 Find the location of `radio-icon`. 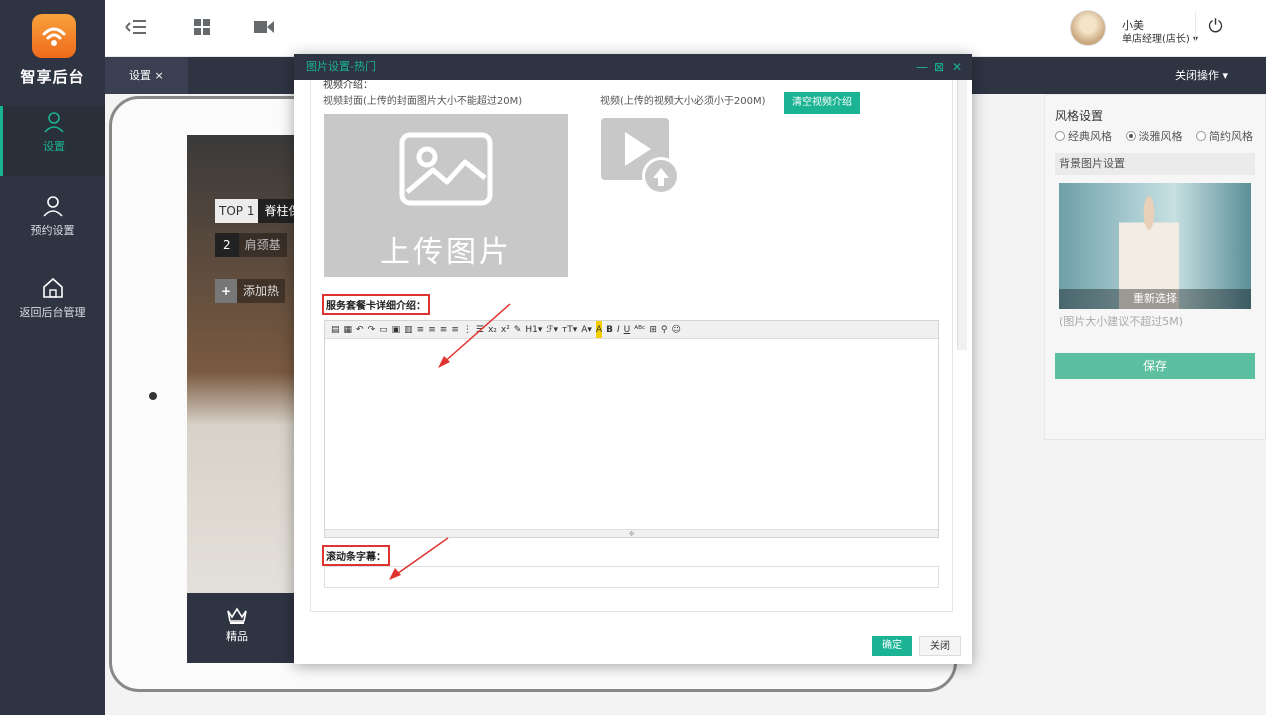

radio-icon is located at coordinates (1201, 136).